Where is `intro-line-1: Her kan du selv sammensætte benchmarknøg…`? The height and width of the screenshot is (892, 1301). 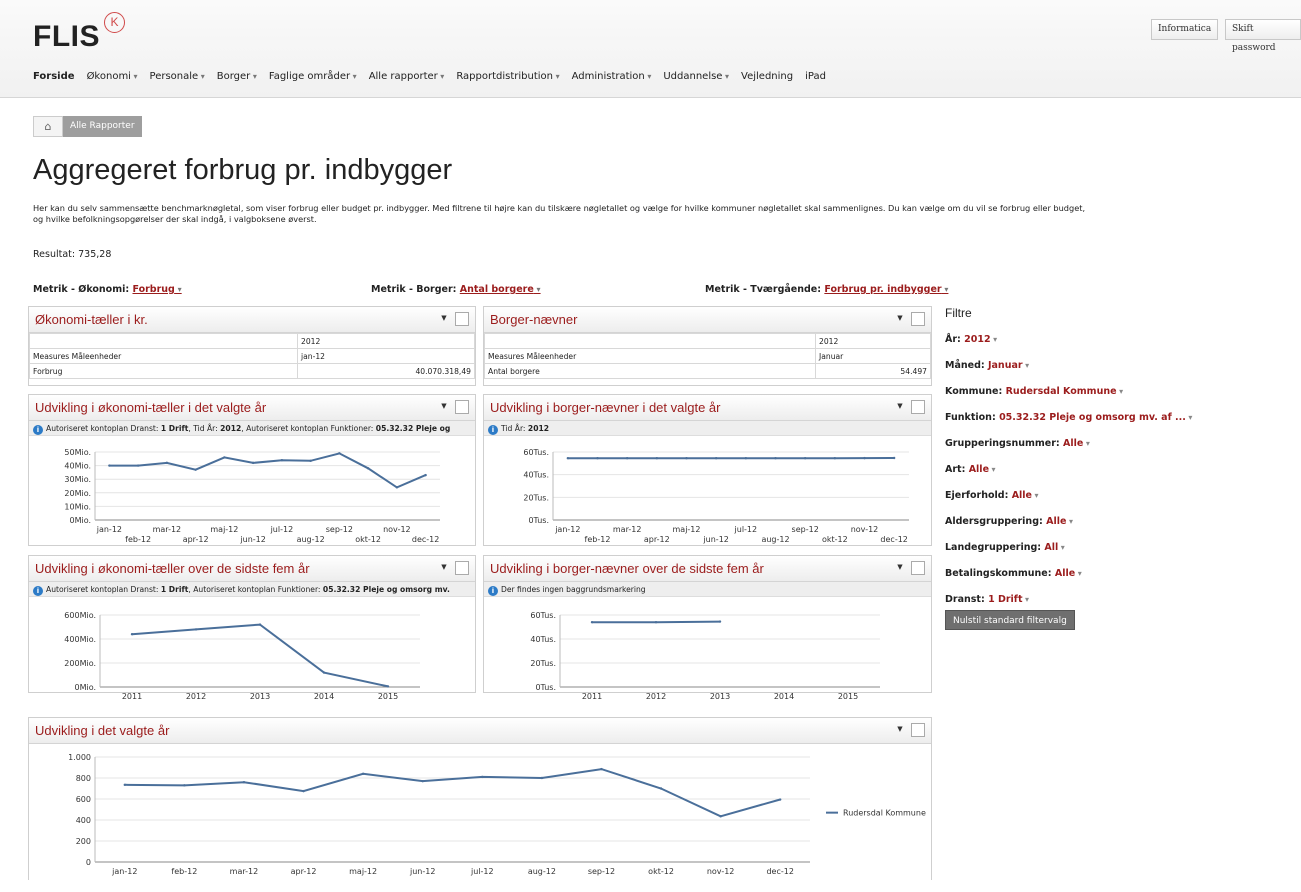
intro-line-1: Her kan du selv sammensætte benchmarknøg… is located at coordinates (667, 208).